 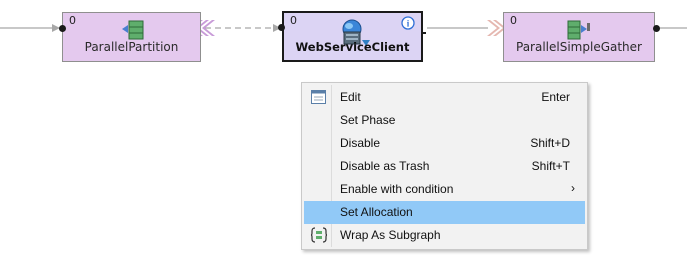 I want to click on menu-item-shortcut: Enter, so click(x=555, y=97).